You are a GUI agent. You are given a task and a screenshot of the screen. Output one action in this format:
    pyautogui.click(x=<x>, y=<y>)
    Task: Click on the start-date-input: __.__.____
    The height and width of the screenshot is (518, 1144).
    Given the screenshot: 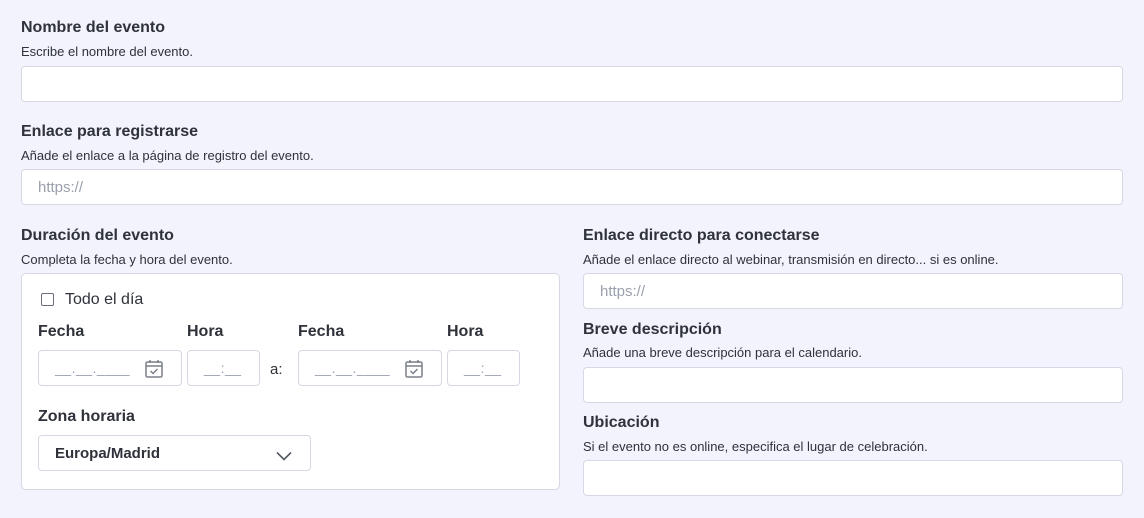 What is the action you would take?
    pyautogui.click(x=110, y=368)
    